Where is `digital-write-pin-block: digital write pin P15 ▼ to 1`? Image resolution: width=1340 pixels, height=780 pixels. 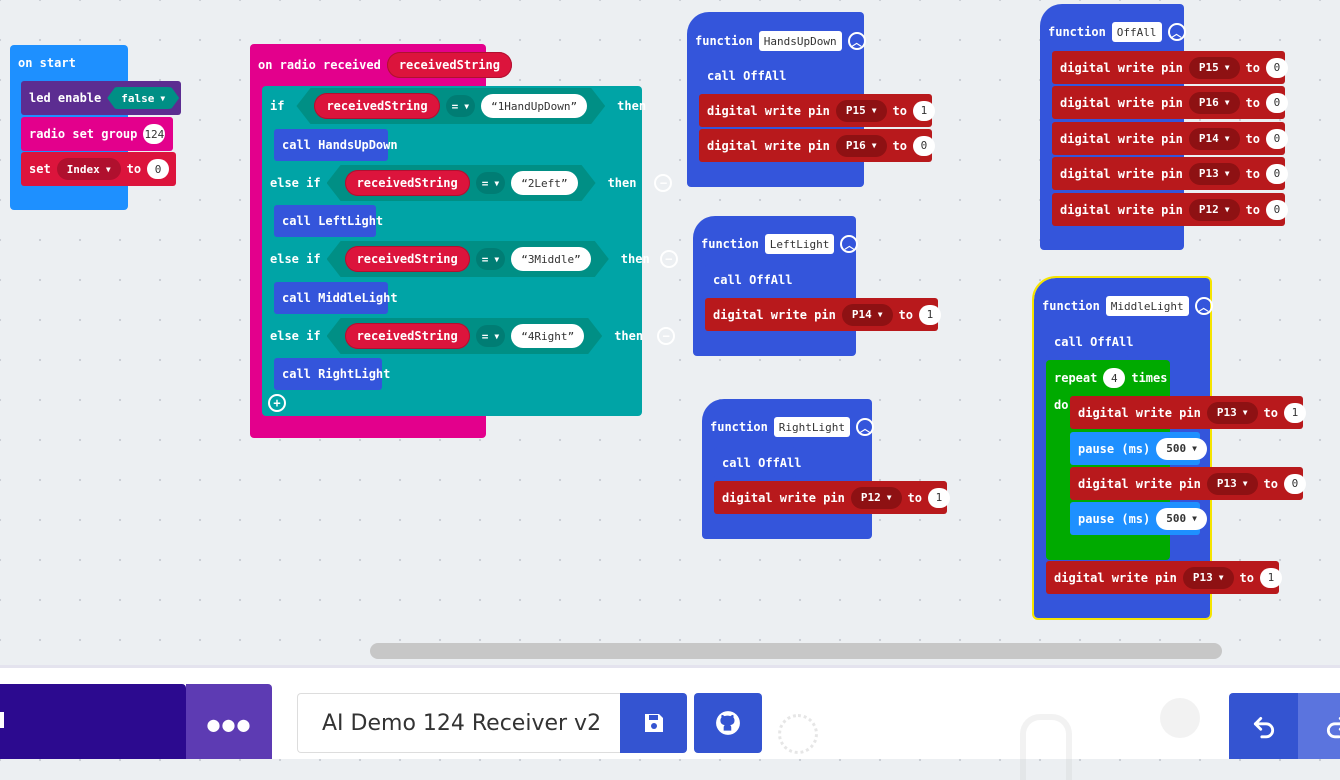
digital-write-pin-block: digital write pin P15 ▼ to 1 is located at coordinates (817, 110).